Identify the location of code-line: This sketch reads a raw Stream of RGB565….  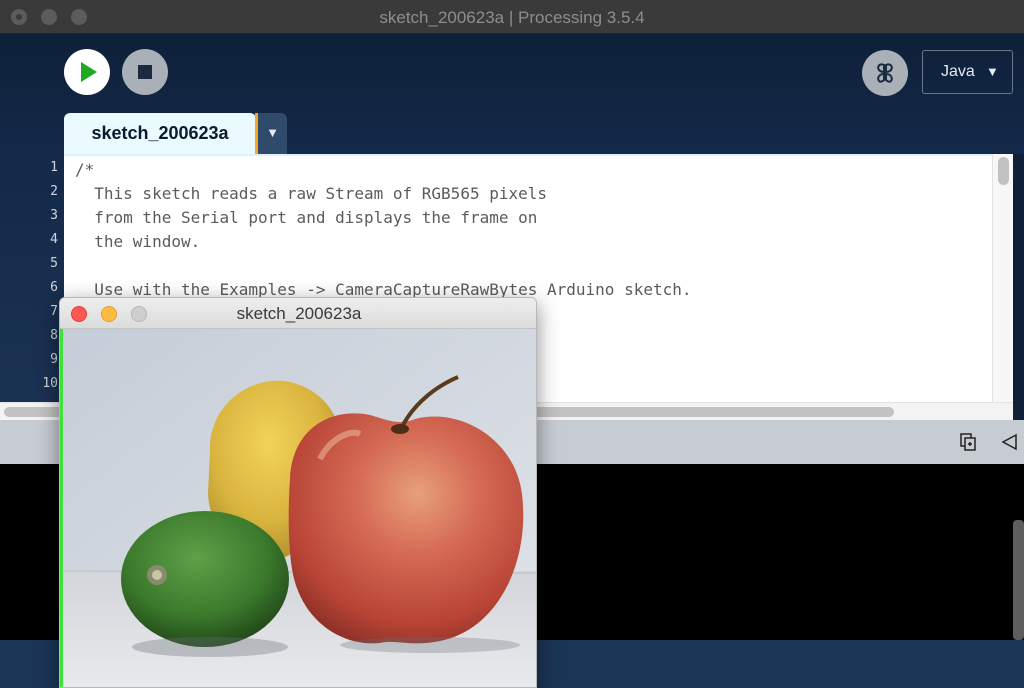
(311, 193).